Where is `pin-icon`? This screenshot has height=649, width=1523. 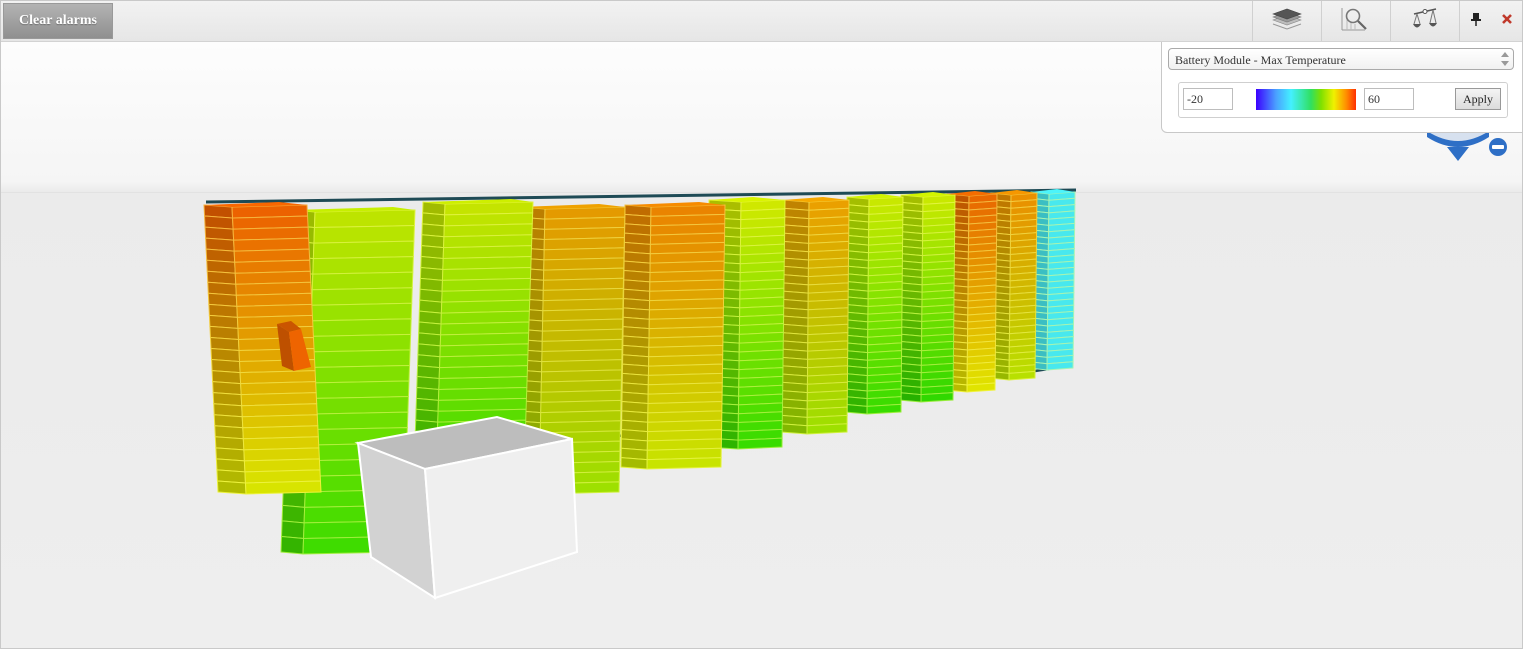 pin-icon is located at coordinates (1476, 21).